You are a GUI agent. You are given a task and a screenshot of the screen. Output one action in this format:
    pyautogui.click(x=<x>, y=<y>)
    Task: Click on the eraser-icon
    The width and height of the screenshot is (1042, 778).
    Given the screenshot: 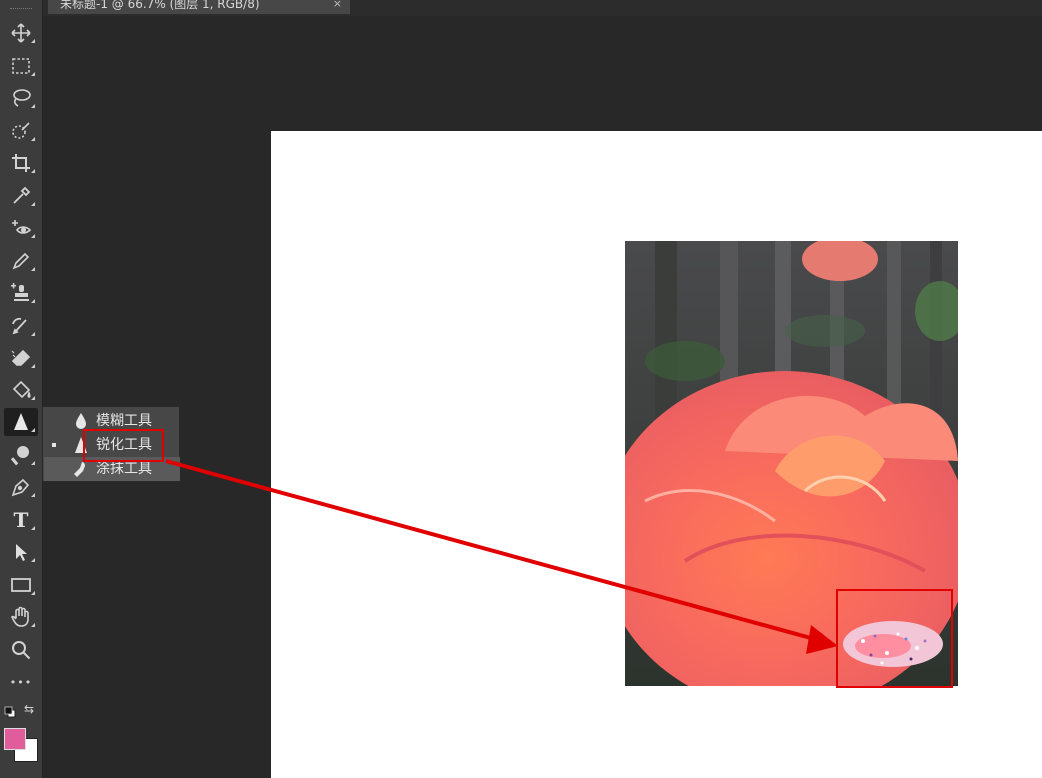 What is the action you would take?
    pyautogui.click(x=21, y=357)
    